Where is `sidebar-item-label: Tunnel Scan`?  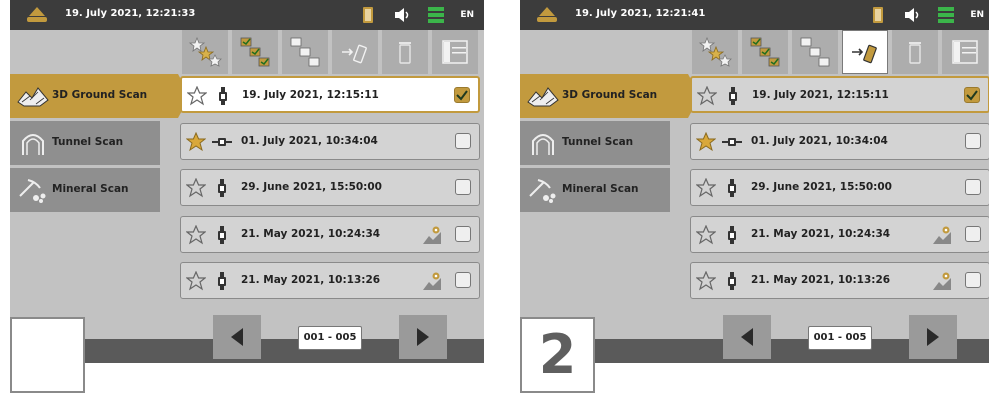
sidebar-item-label: Tunnel Scan is located at coordinates (598, 142).